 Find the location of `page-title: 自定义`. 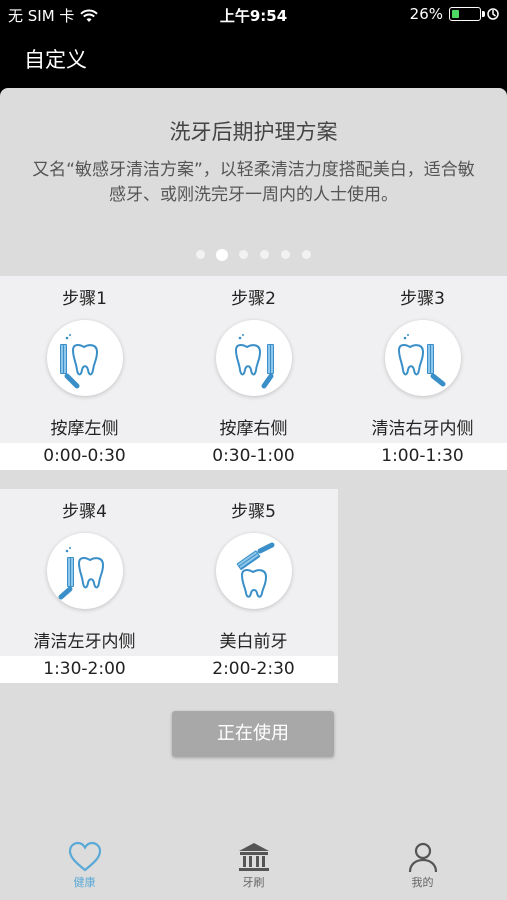

page-title: 自定义 is located at coordinates (55, 60).